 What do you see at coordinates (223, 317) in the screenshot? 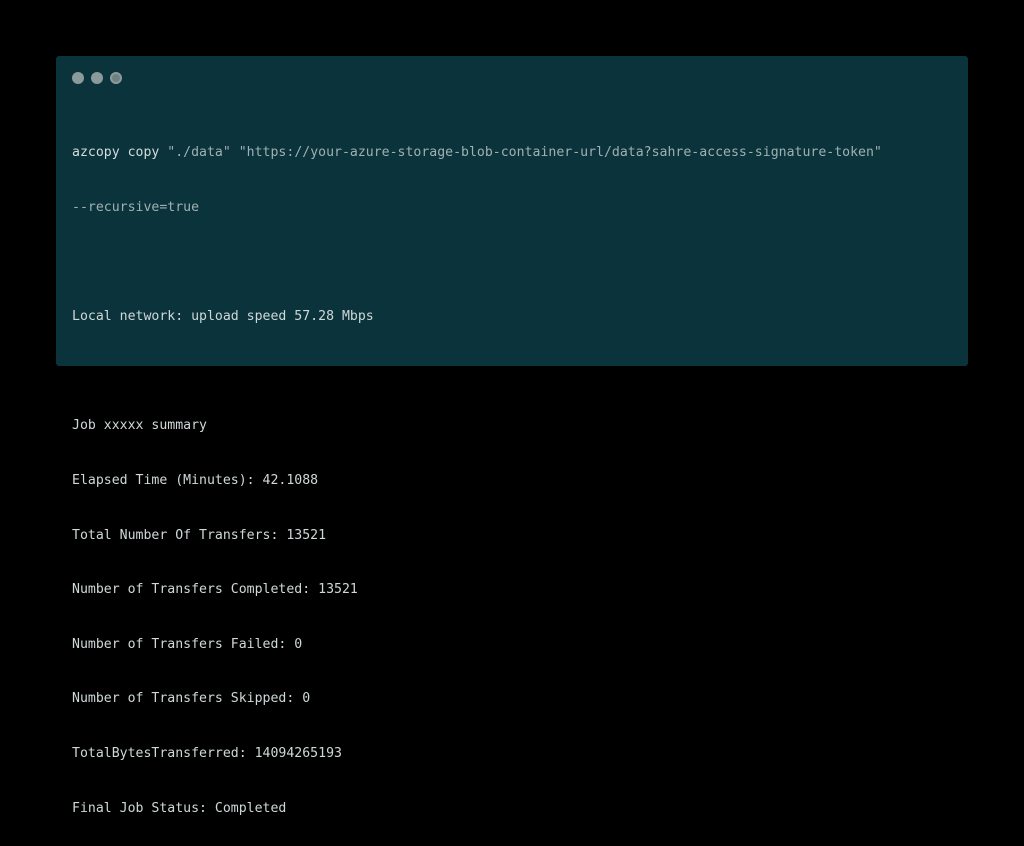
I see `network-speed-line: Local network: upload speed 57.28 Mbps` at bounding box center [223, 317].